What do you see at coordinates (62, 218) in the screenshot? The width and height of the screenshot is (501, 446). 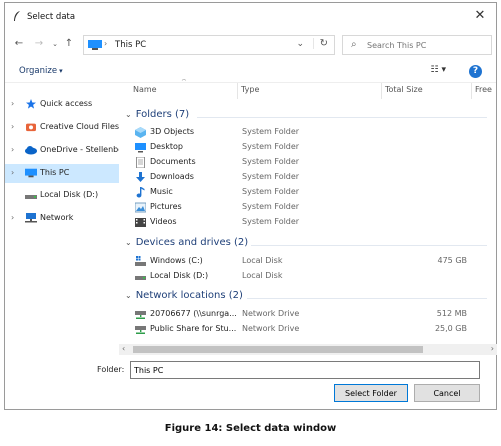 I see `sidebar-item-network: › Network` at bounding box center [62, 218].